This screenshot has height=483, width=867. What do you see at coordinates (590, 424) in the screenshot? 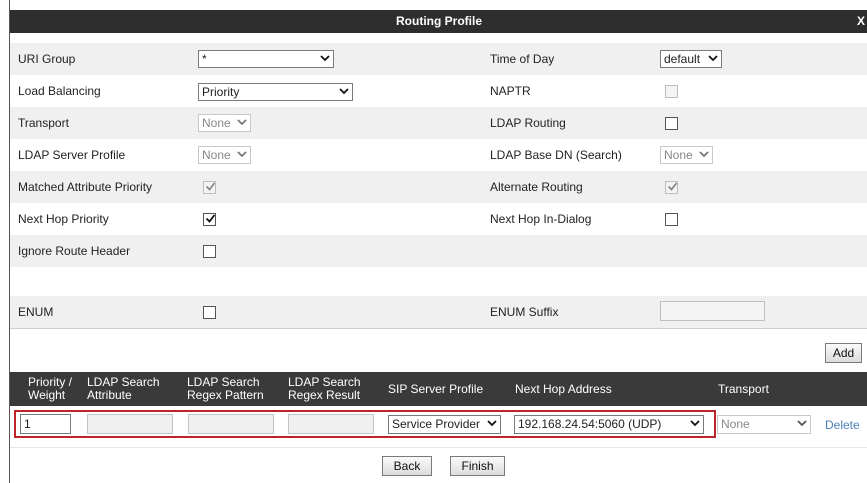
I see `next-hop-address-value: 192.168.24.54:5060 (UDP)` at bounding box center [590, 424].